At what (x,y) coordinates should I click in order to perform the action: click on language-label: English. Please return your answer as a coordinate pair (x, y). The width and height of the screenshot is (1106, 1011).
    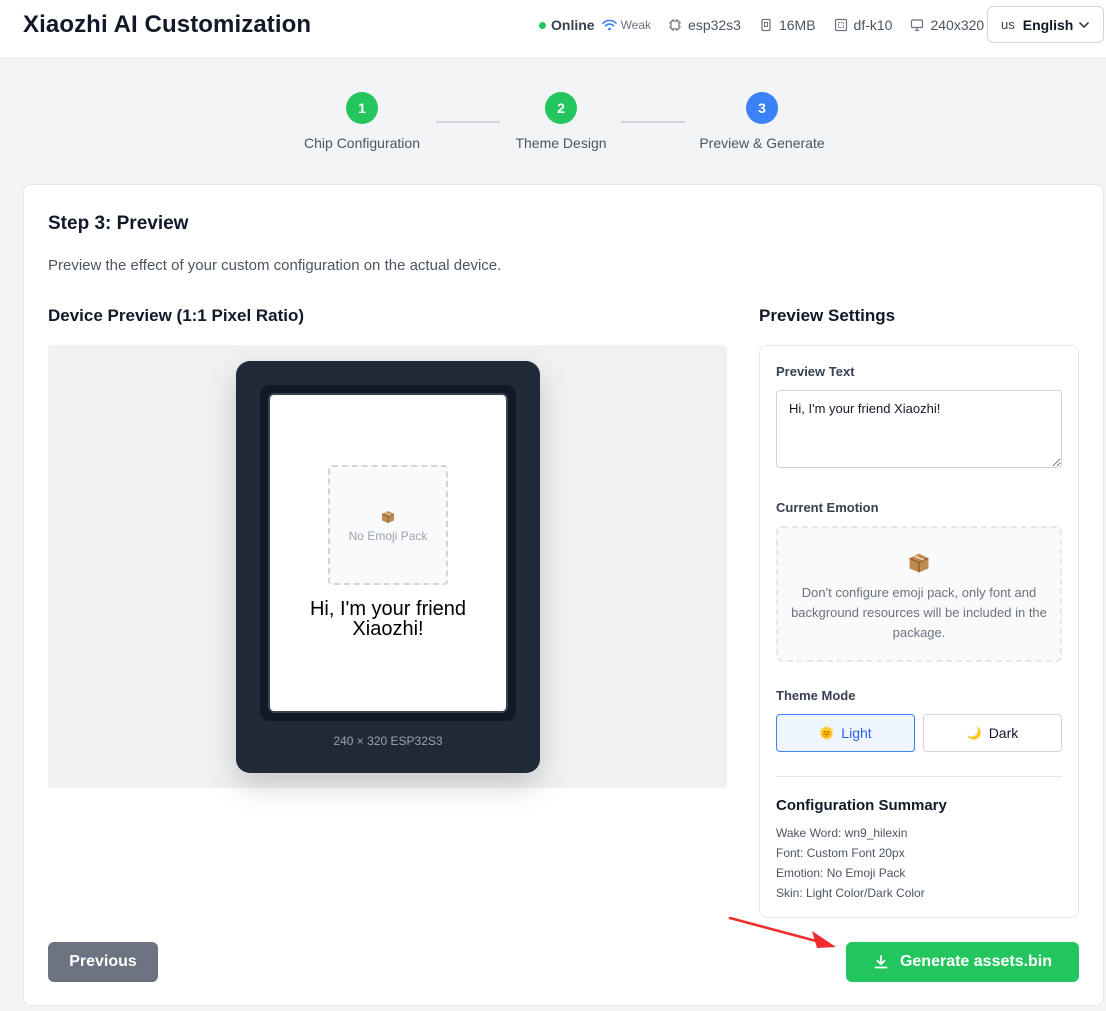
    Looking at the image, I should click on (1048, 24).